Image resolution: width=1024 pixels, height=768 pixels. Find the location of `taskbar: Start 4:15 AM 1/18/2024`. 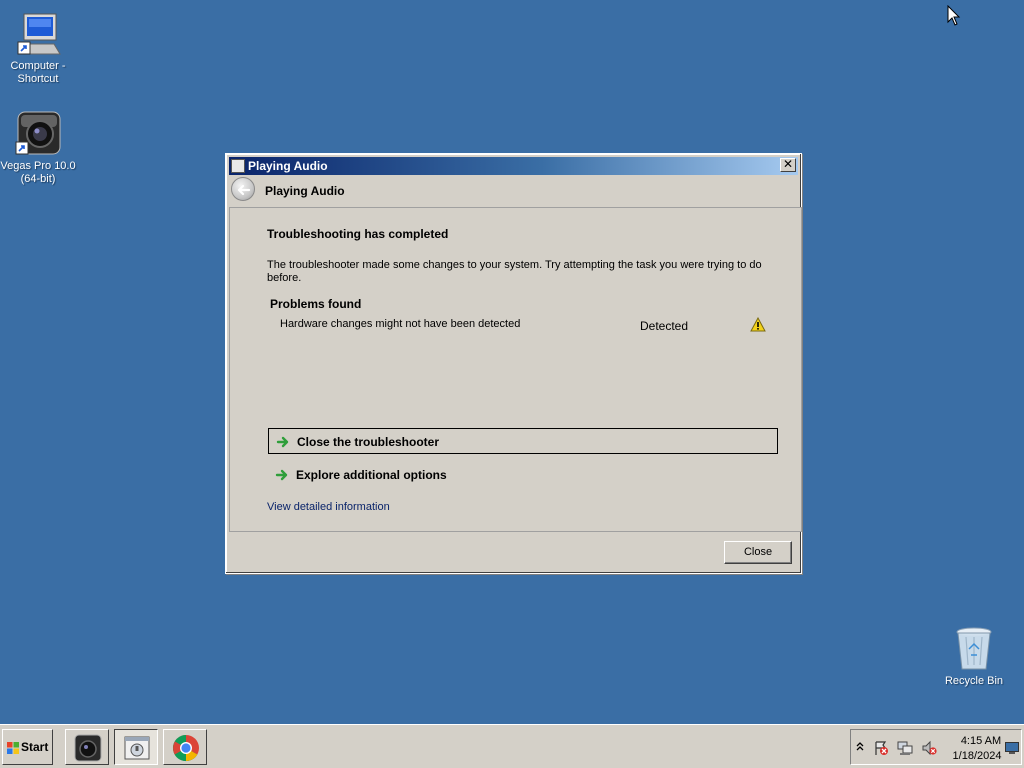

taskbar: Start 4:15 AM 1/18/2024 is located at coordinates (512, 746).